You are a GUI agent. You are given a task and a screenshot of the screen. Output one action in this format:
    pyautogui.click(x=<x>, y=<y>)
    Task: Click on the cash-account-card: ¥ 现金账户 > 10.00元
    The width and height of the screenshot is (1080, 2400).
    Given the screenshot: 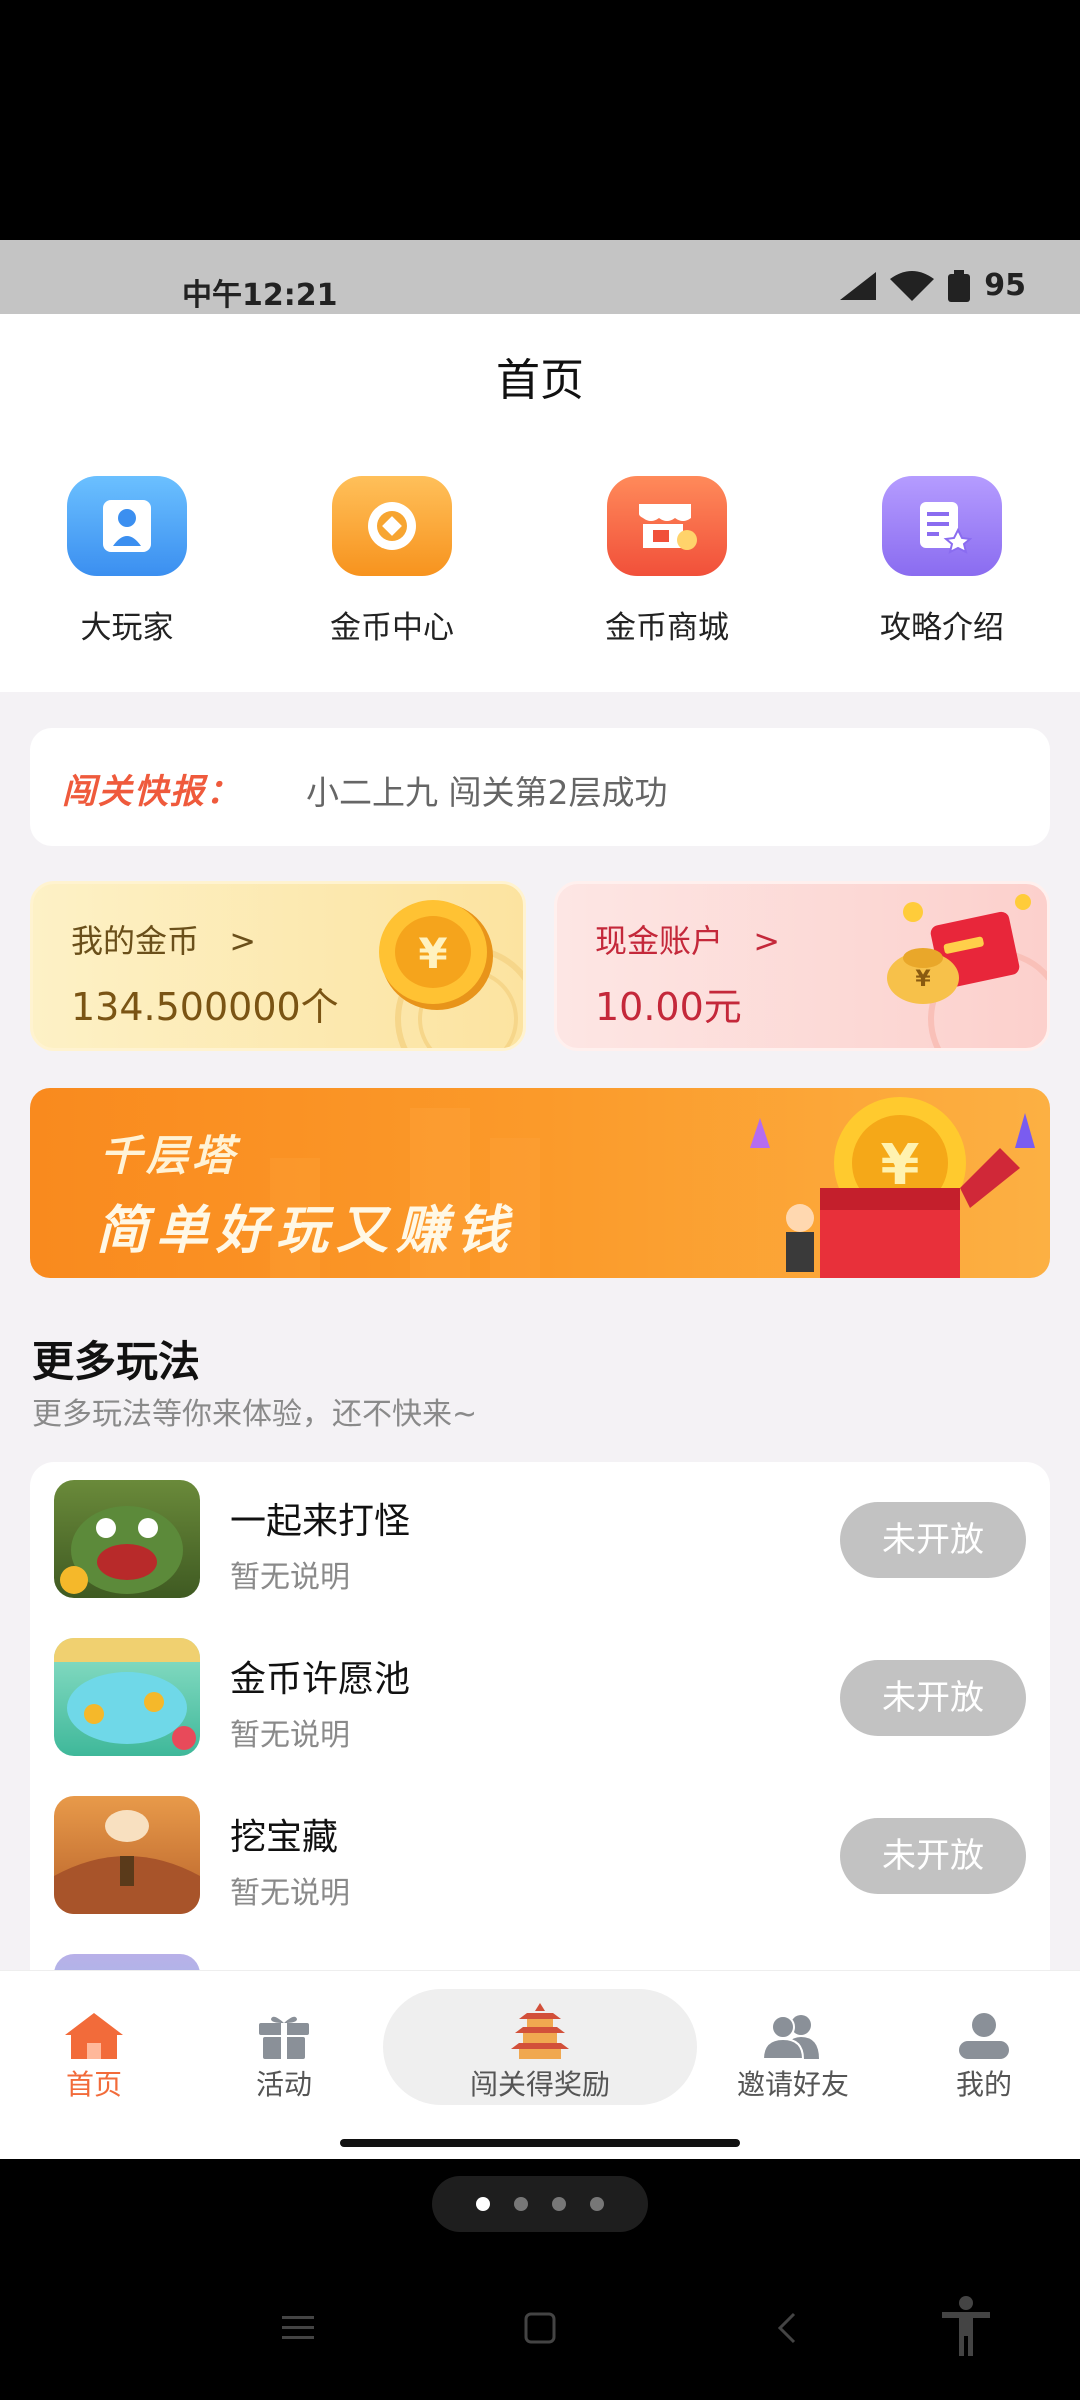 What is the action you would take?
    pyautogui.click(x=802, y=966)
    